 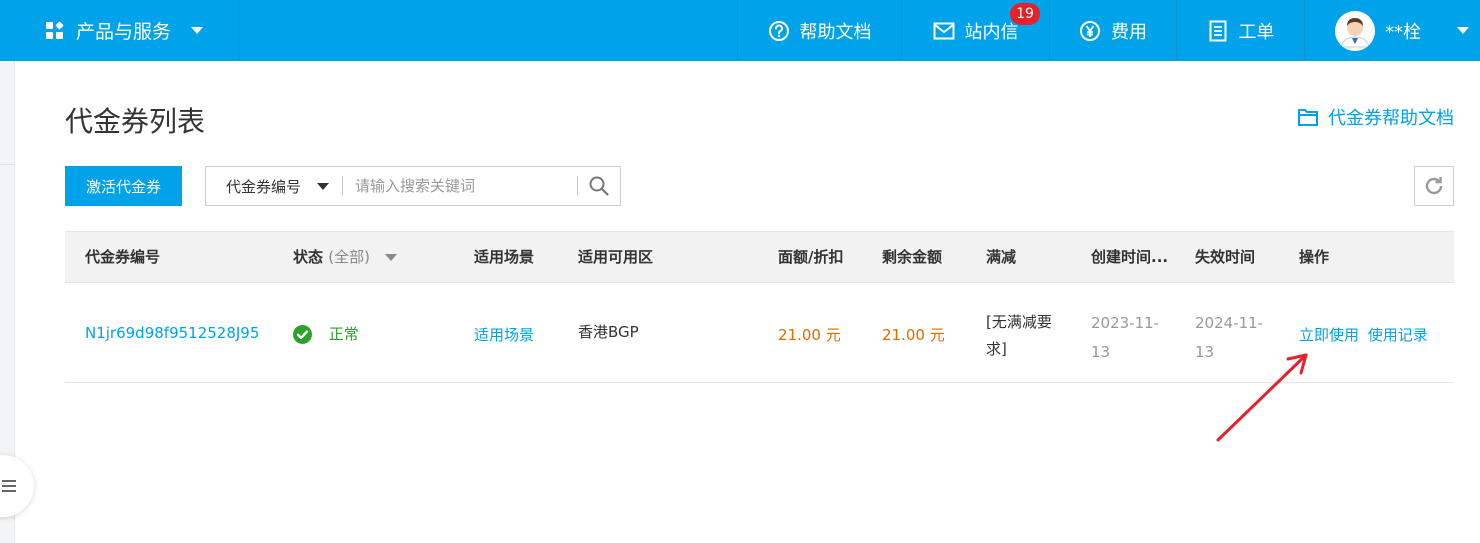 What do you see at coordinates (1363, 334) in the screenshot?
I see `action-cell: 立即使用 使用记录` at bounding box center [1363, 334].